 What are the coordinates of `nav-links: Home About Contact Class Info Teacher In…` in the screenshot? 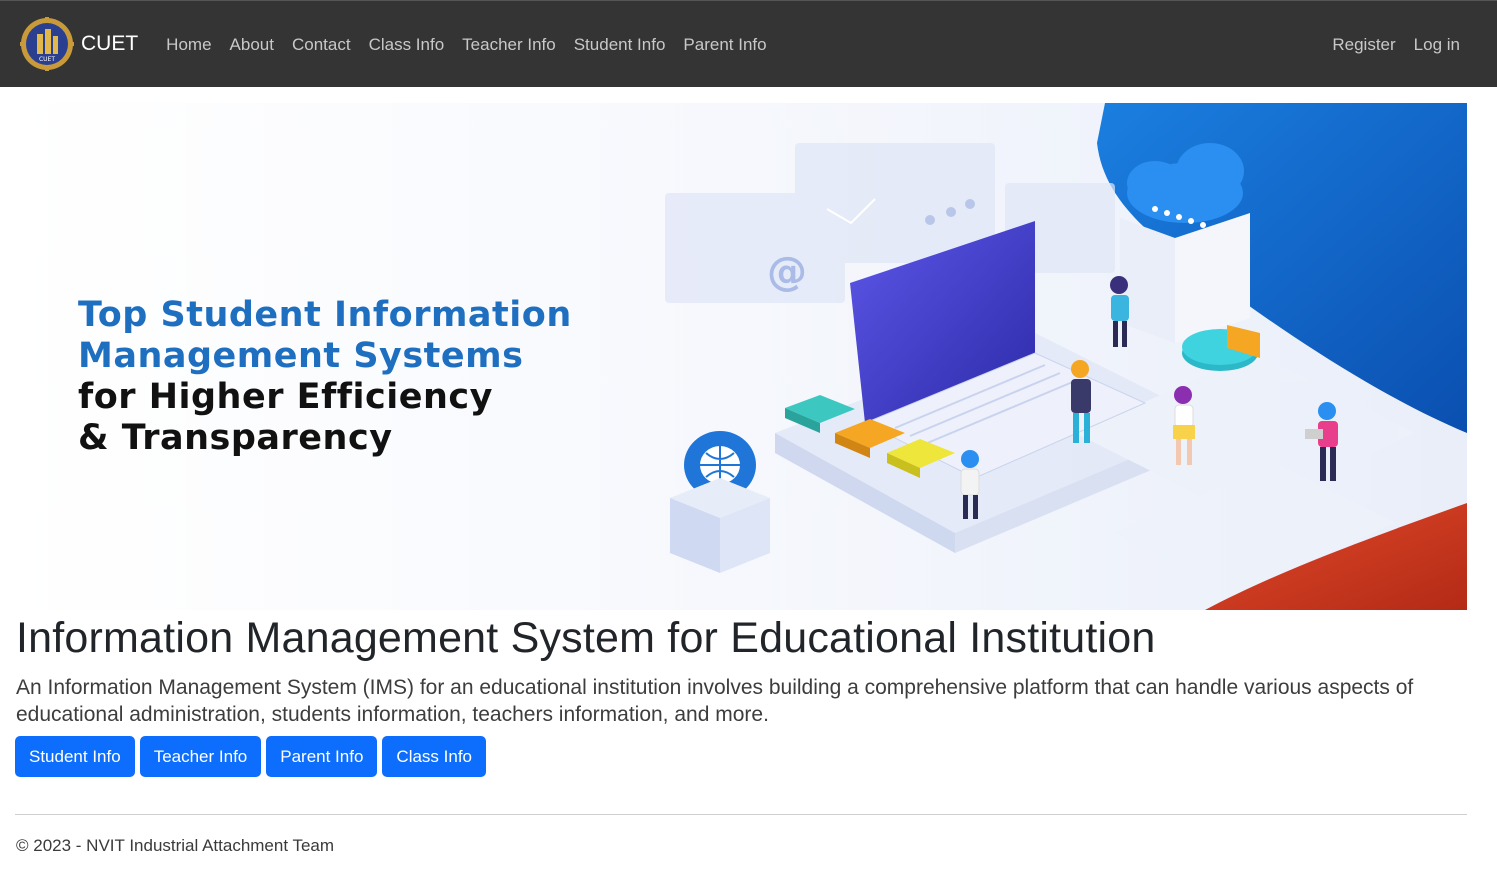 It's located at (466, 44).